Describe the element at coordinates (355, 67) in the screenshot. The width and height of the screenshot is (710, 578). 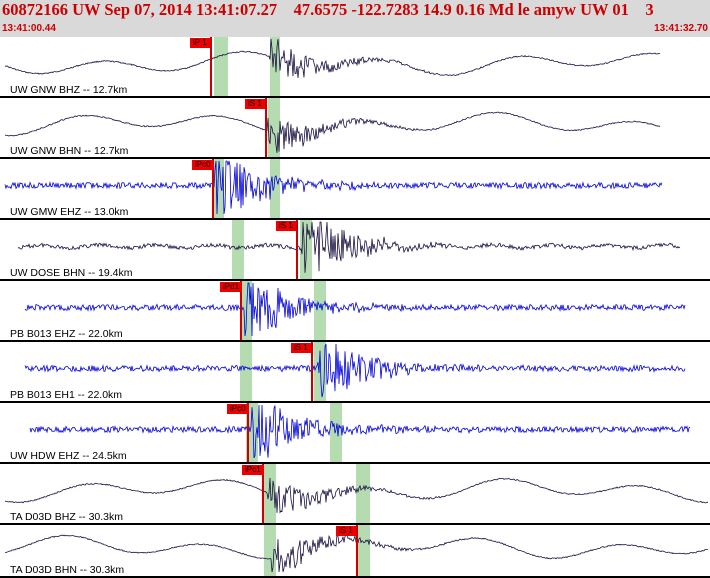
I see `trace-panel: iP 1 UW GNW BHZ -- 12.7km` at that location.